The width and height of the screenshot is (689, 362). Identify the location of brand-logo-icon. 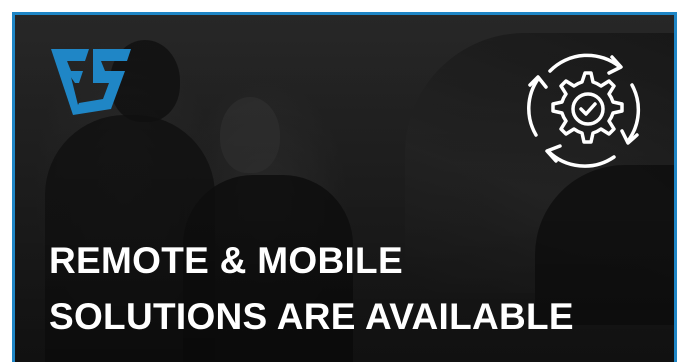
(91, 82).